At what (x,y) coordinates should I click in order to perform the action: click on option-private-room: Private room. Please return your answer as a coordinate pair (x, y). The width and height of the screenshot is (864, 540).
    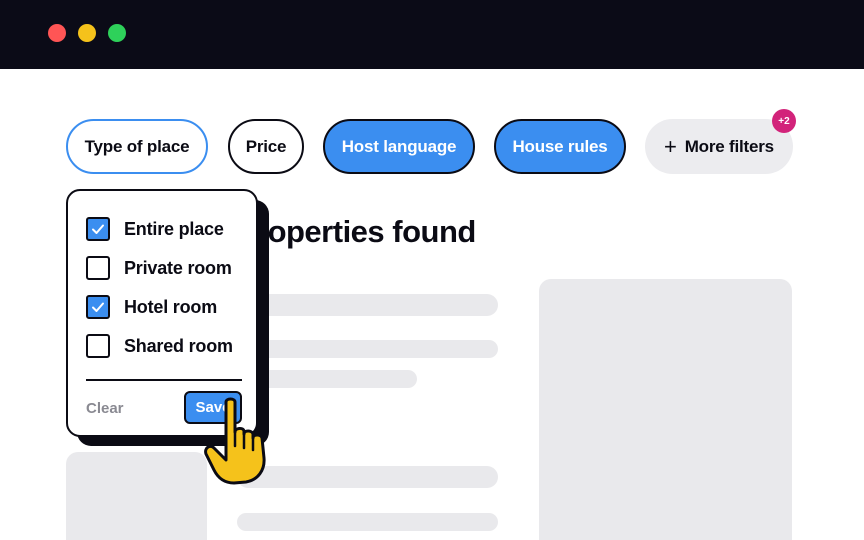
    Looking at the image, I should click on (159, 268).